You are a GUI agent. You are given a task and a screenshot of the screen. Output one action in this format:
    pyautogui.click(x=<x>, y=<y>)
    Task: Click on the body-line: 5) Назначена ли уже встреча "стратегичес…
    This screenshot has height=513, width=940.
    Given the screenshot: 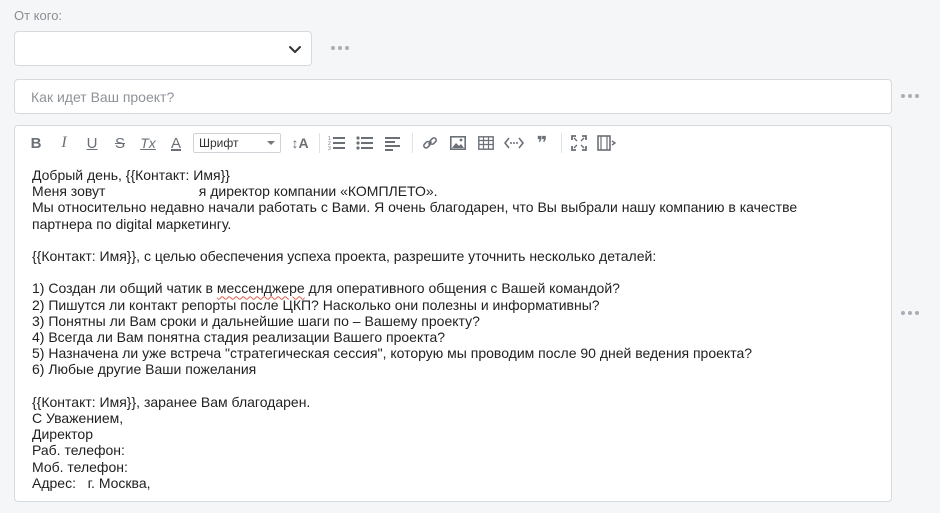 What is the action you would take?
    pyautogui.click(x=392, y=353)
    